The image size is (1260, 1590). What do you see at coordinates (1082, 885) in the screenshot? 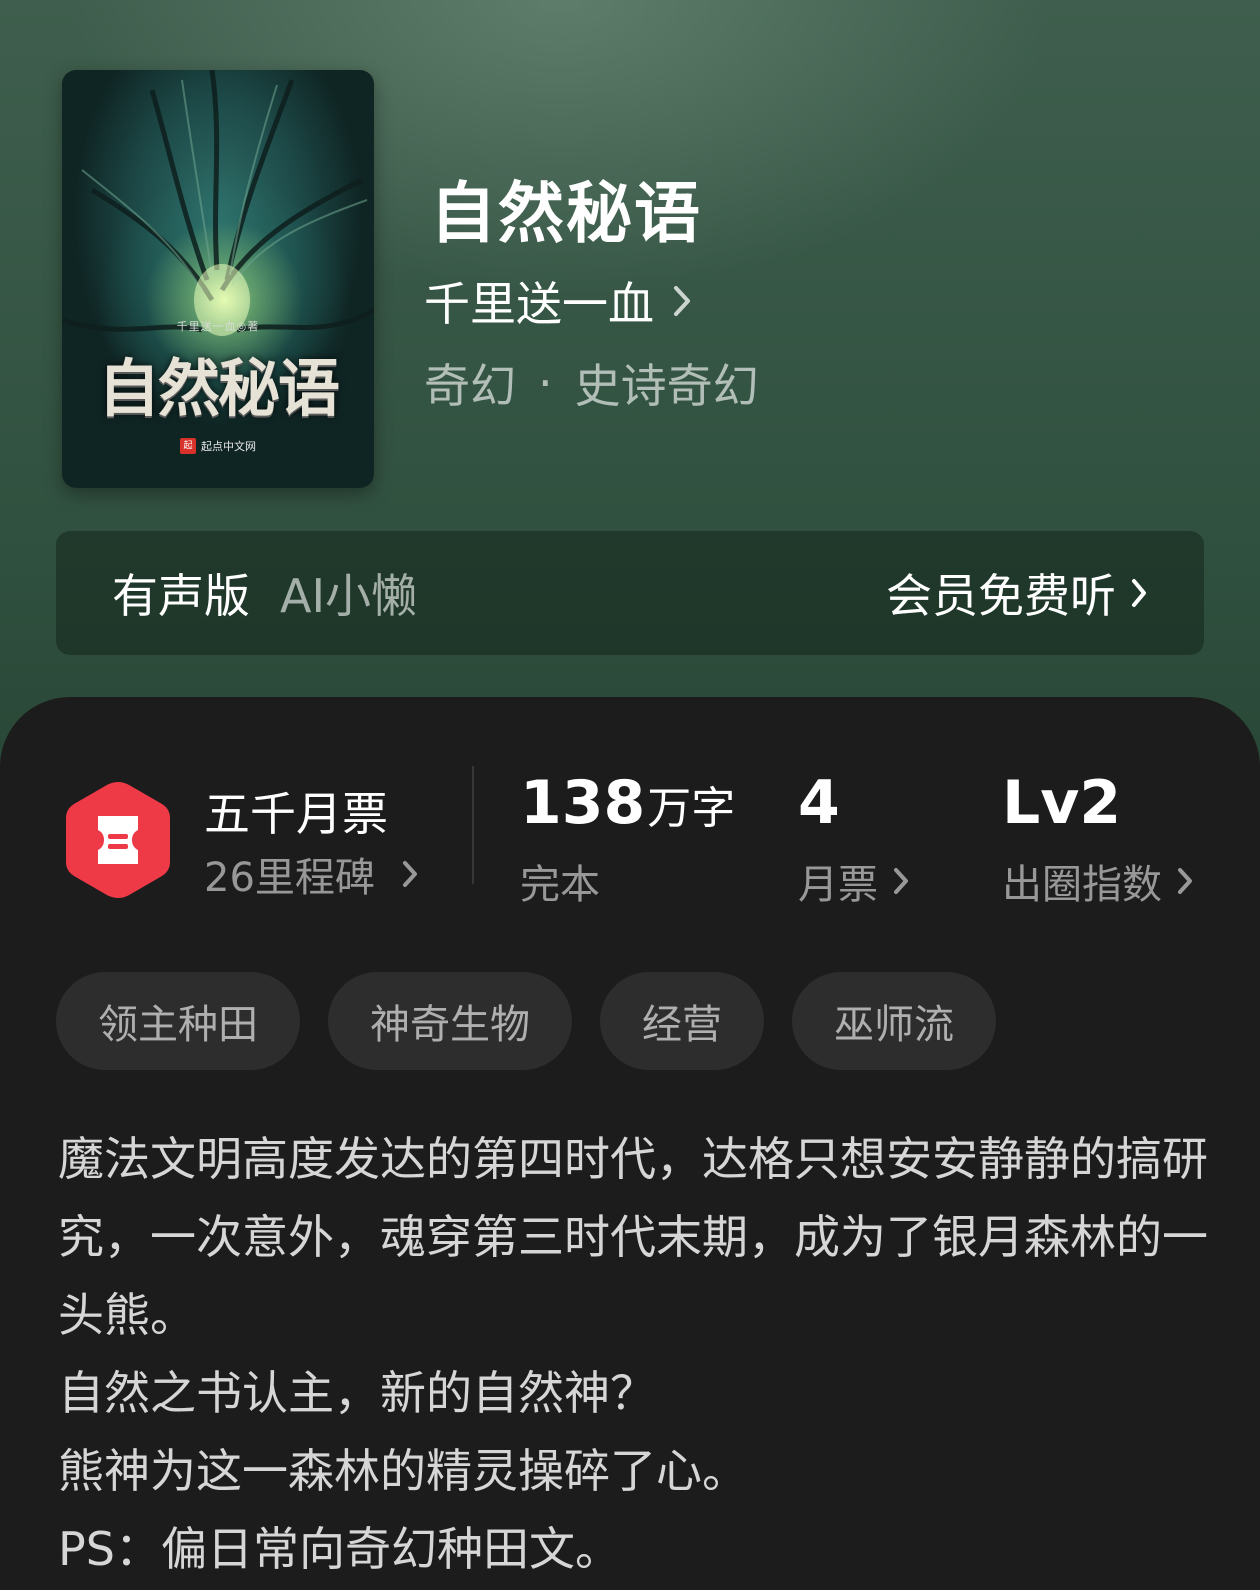
I see `popularity-index-label: 出圈指数` at bounding box center [1082, 885].